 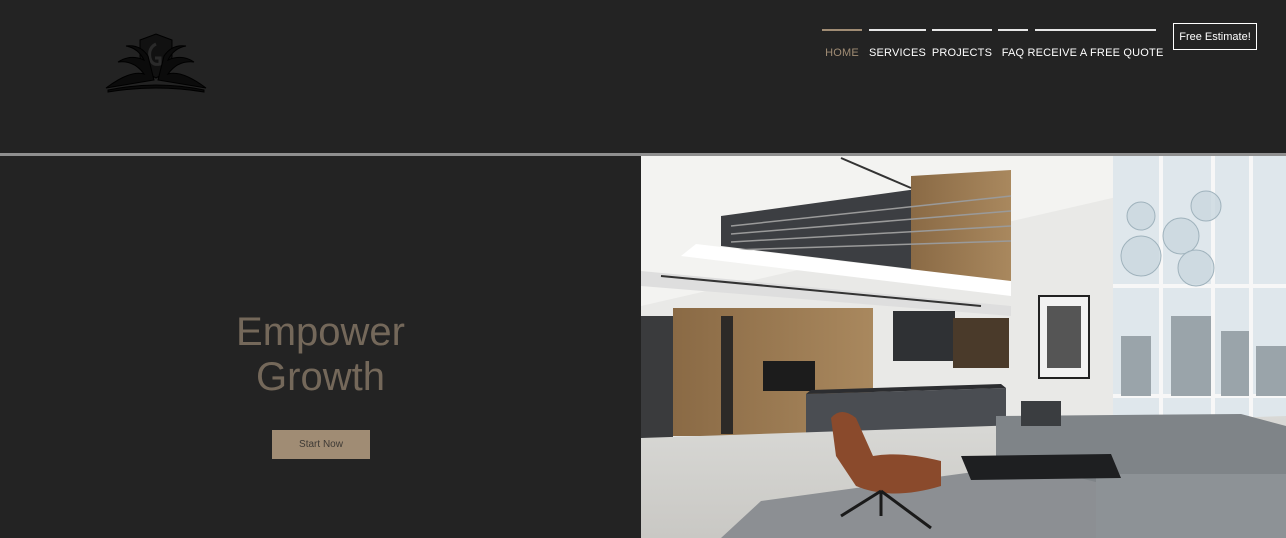 What do you see at coordinates (1013, 53) in the screenshot?
I see `nav-item-label: FAQ` at bounding box center [1013, 53].